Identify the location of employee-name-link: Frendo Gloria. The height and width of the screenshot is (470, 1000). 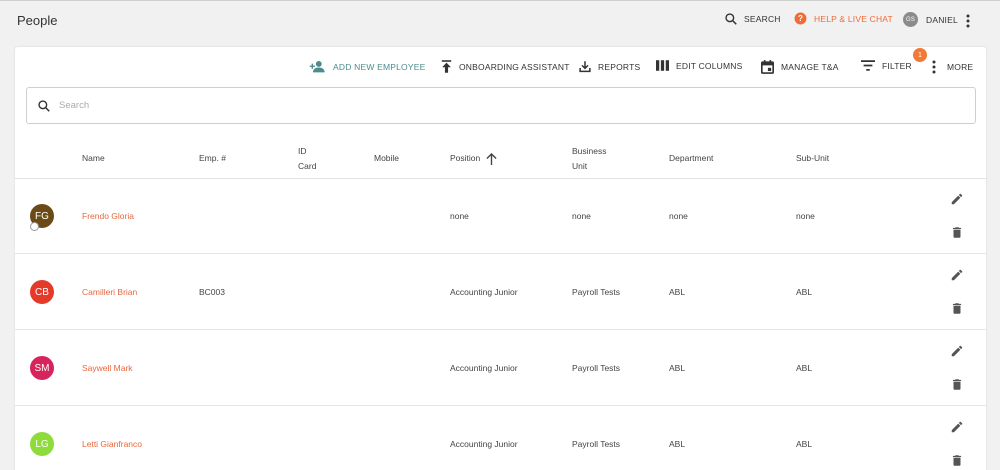
(108, 216).